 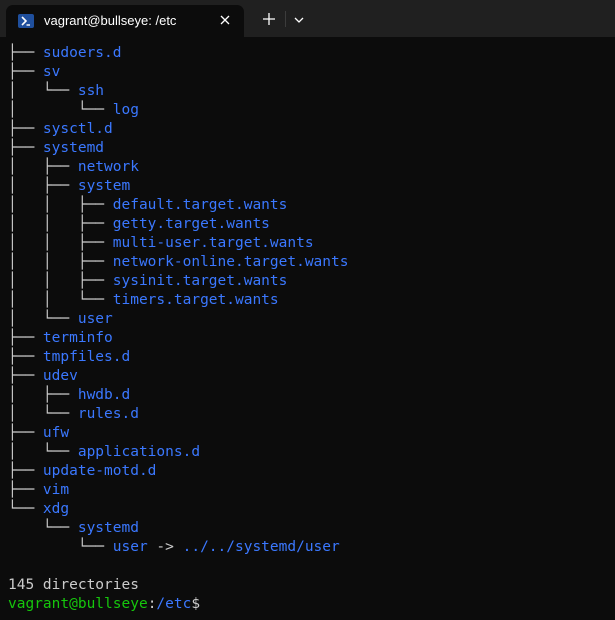 I want to click on directory-name: applications.d, so click(x=139, y=452).